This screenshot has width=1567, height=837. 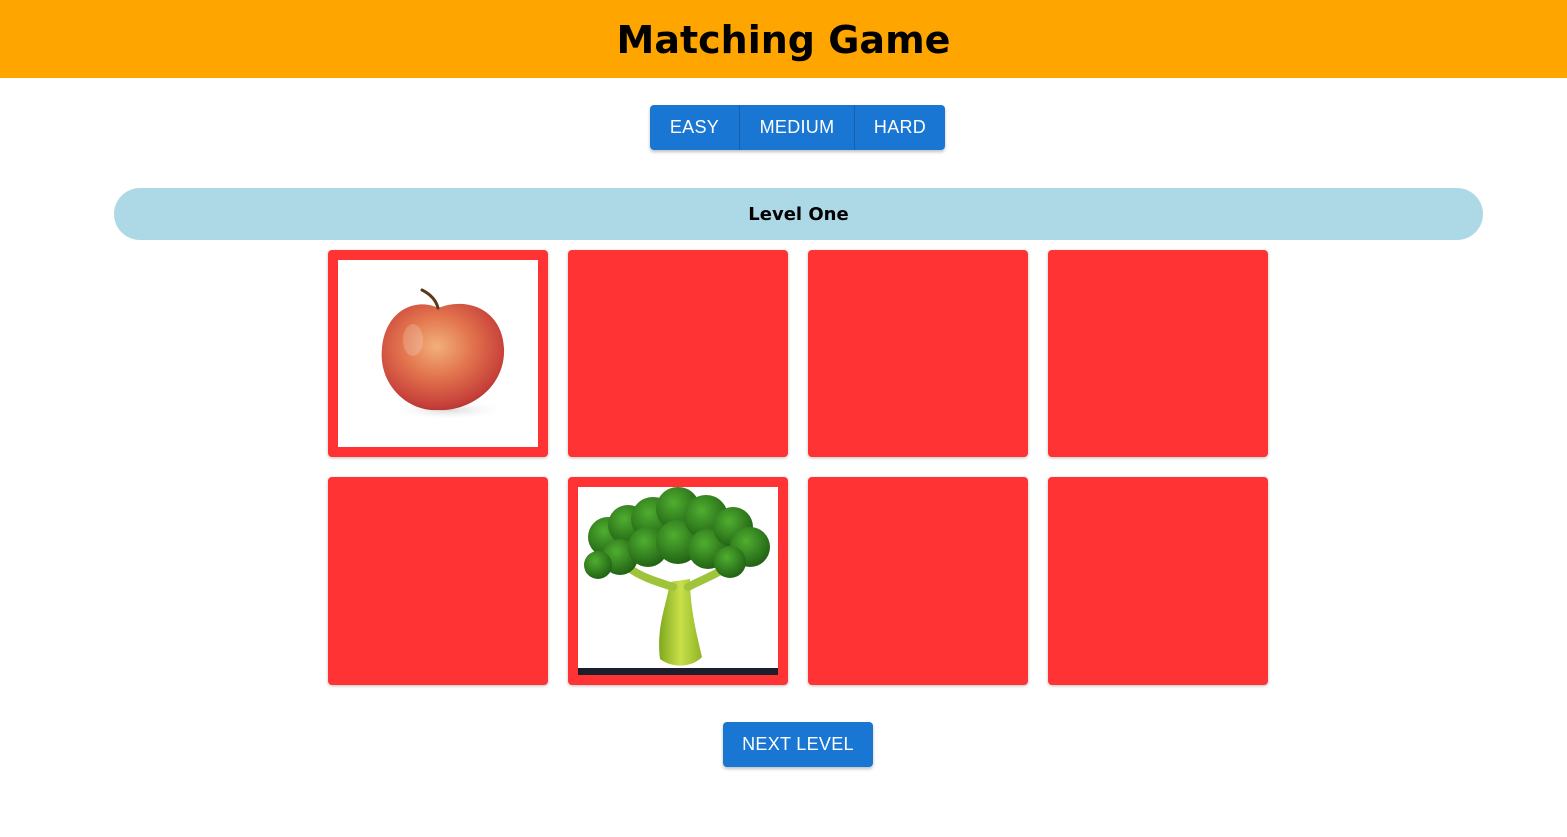 What do you see at coordinates (899, 127) in the screenshot?
I see `hard-button: HARD` at bounding box center [899, 127].